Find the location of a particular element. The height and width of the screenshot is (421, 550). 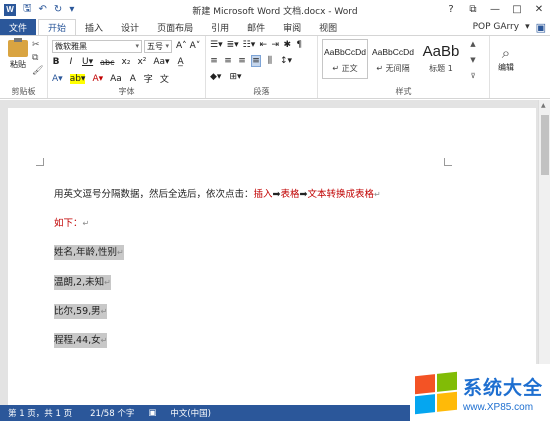

grow-font-button: A˄ is located at coordinates (181, 46).